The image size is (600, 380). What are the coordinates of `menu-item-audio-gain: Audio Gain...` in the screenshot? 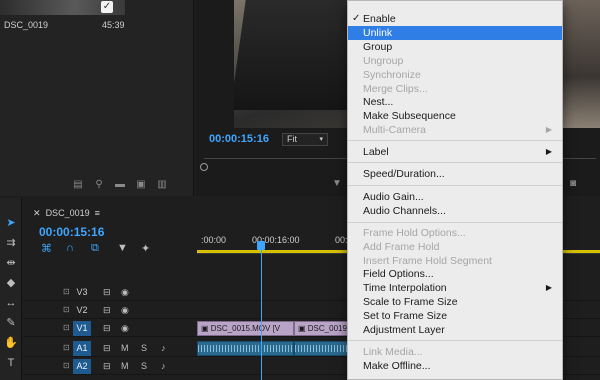 It's located at (455, 197).